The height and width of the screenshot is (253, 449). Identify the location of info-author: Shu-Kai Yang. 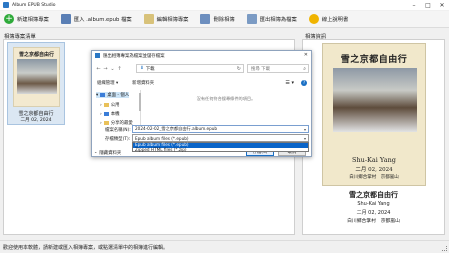
(373, 204).